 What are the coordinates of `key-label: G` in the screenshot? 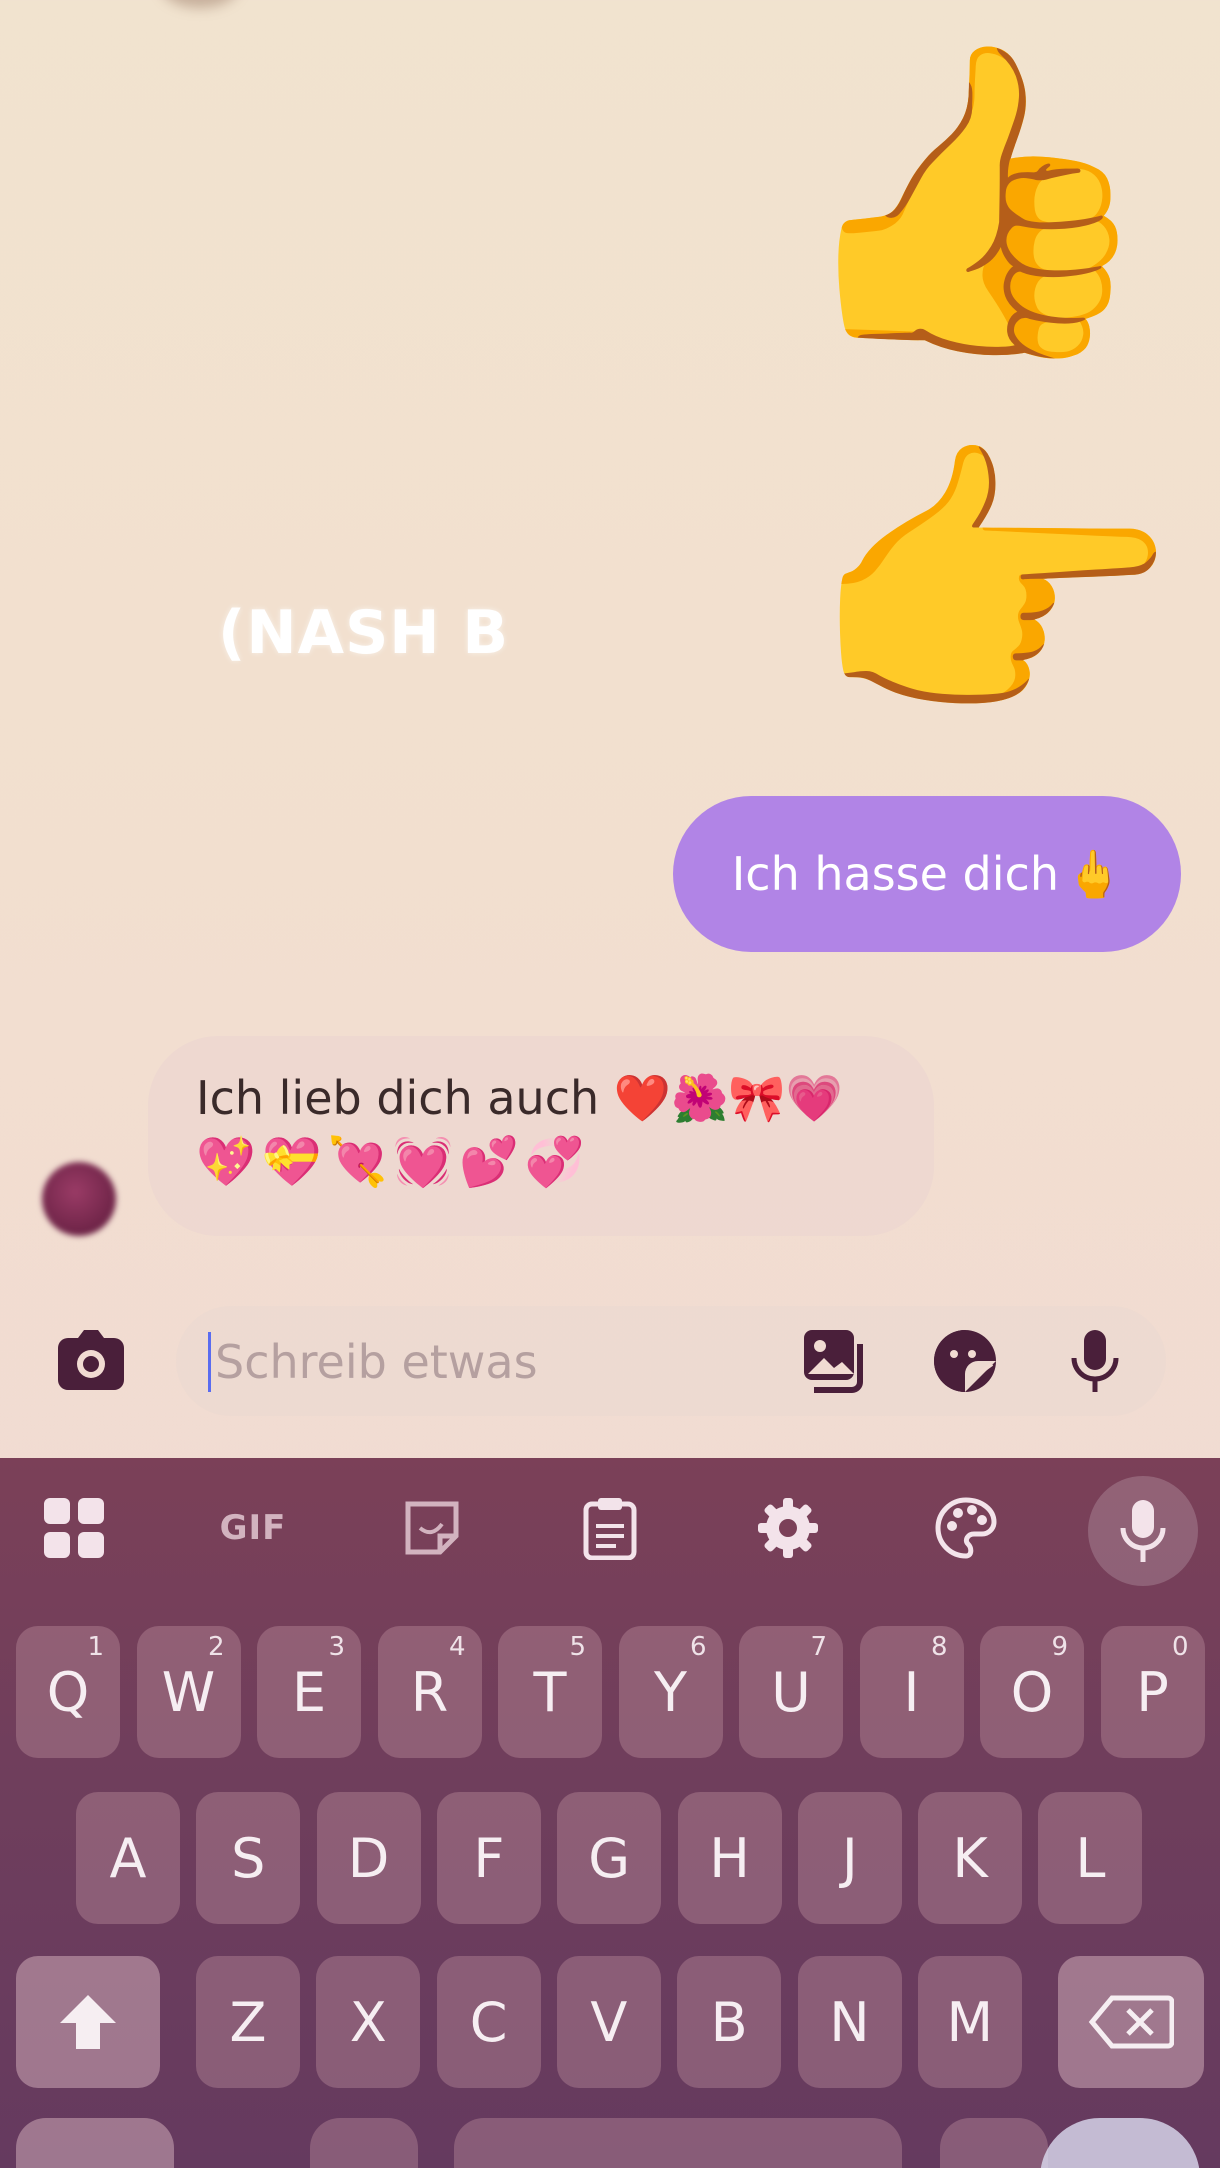 It's located at (609, 1858).